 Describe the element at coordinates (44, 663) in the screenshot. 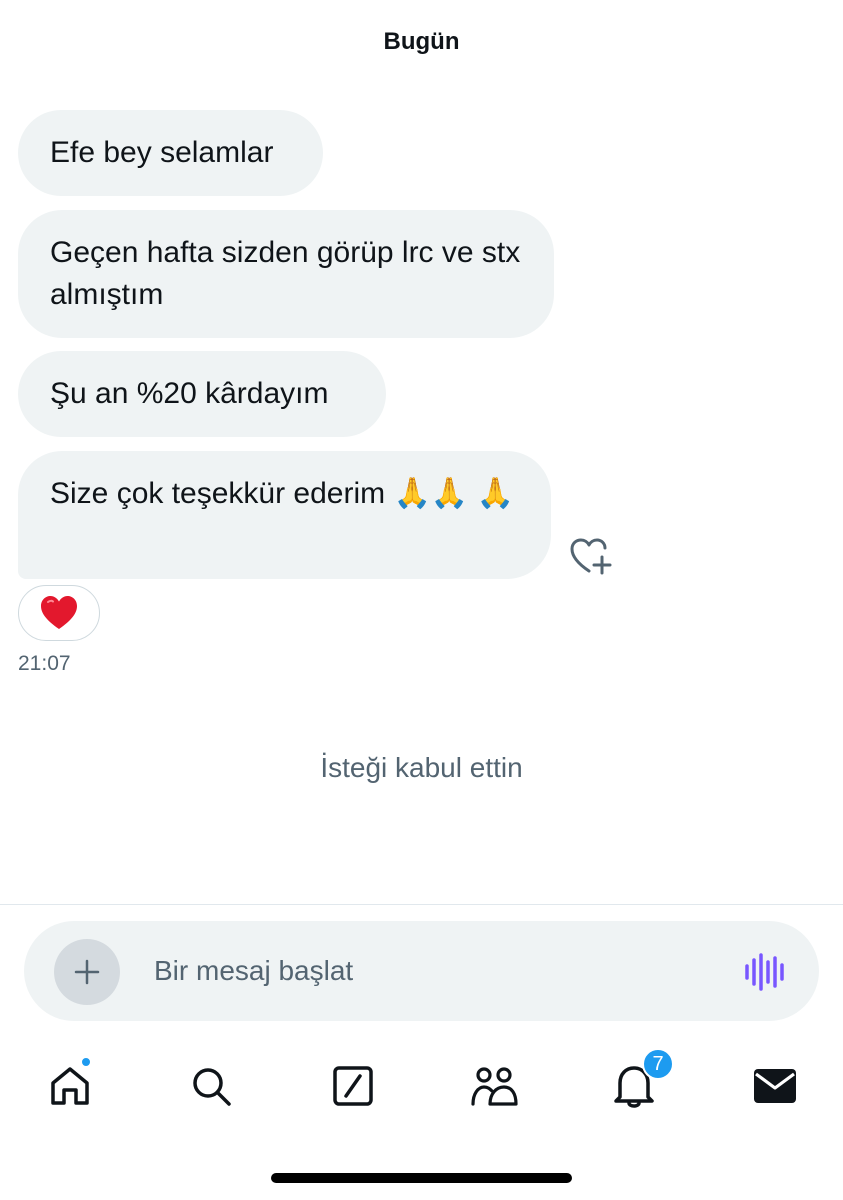

I see `message-timestamp: 21:07` at that location.